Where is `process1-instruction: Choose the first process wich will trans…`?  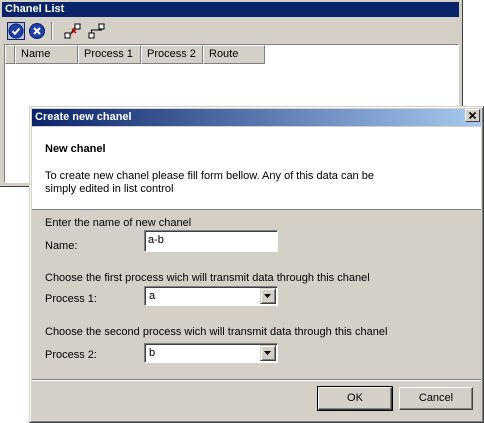 process1-instruction: Choose the first process wich will trans… is located at coordinates (207, 278).